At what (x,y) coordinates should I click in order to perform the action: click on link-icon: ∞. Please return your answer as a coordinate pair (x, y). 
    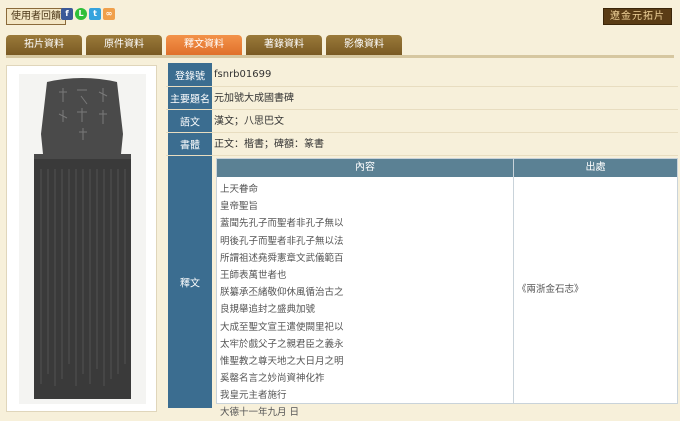
    Looking at the image, I should click on (109, 14).